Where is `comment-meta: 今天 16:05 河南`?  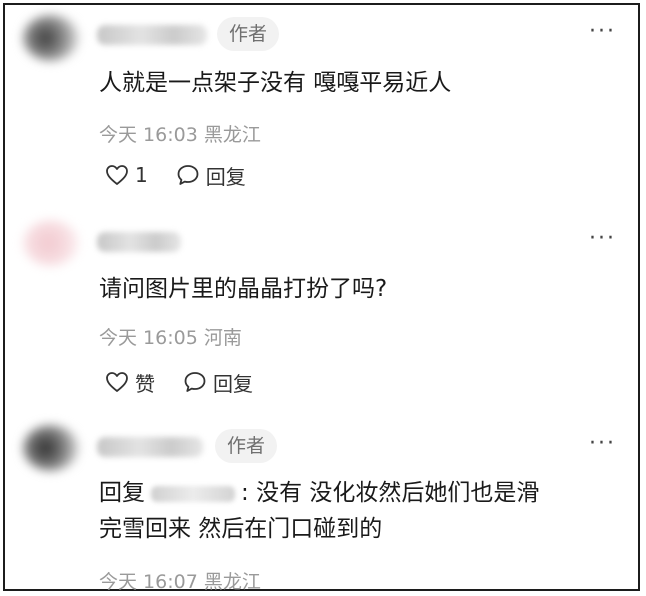 comment-meta: 今天 16:05 河南 is located at coordinates (170, 336).